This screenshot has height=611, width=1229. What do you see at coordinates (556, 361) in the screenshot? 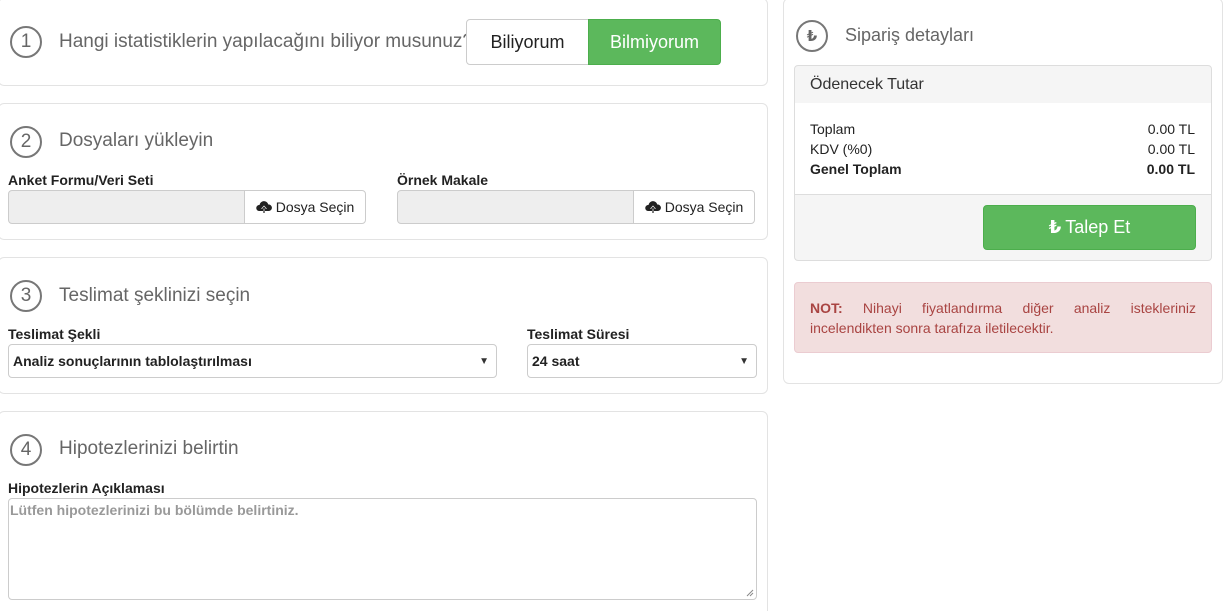
I see `delivery-duration-value: 24 saat` at bounding box center [556, 361].